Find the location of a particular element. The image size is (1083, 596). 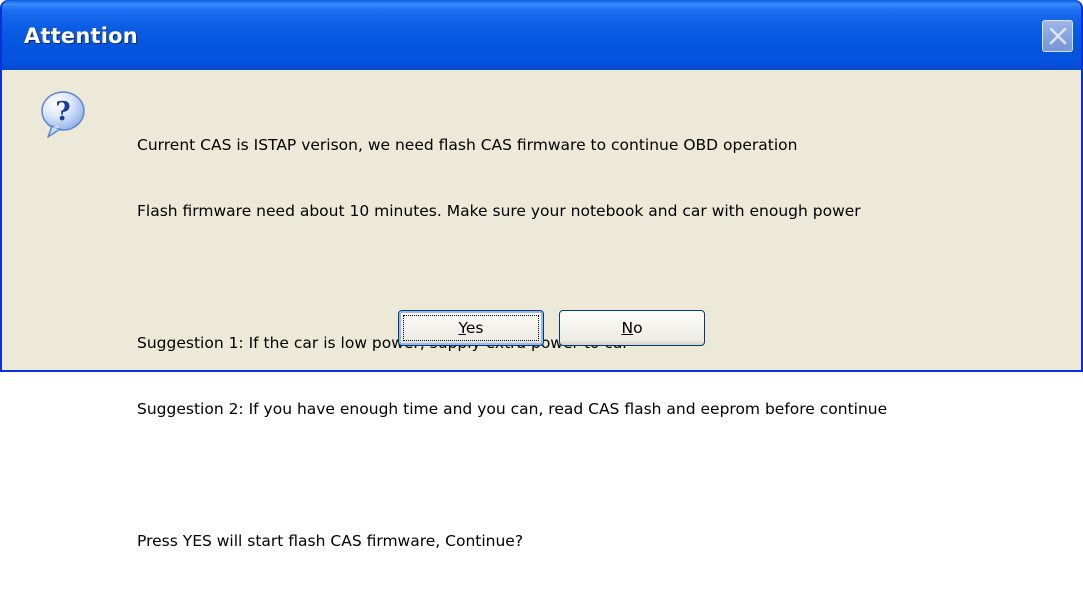

no-mnemonic: N is located at coordinates (627, 328).